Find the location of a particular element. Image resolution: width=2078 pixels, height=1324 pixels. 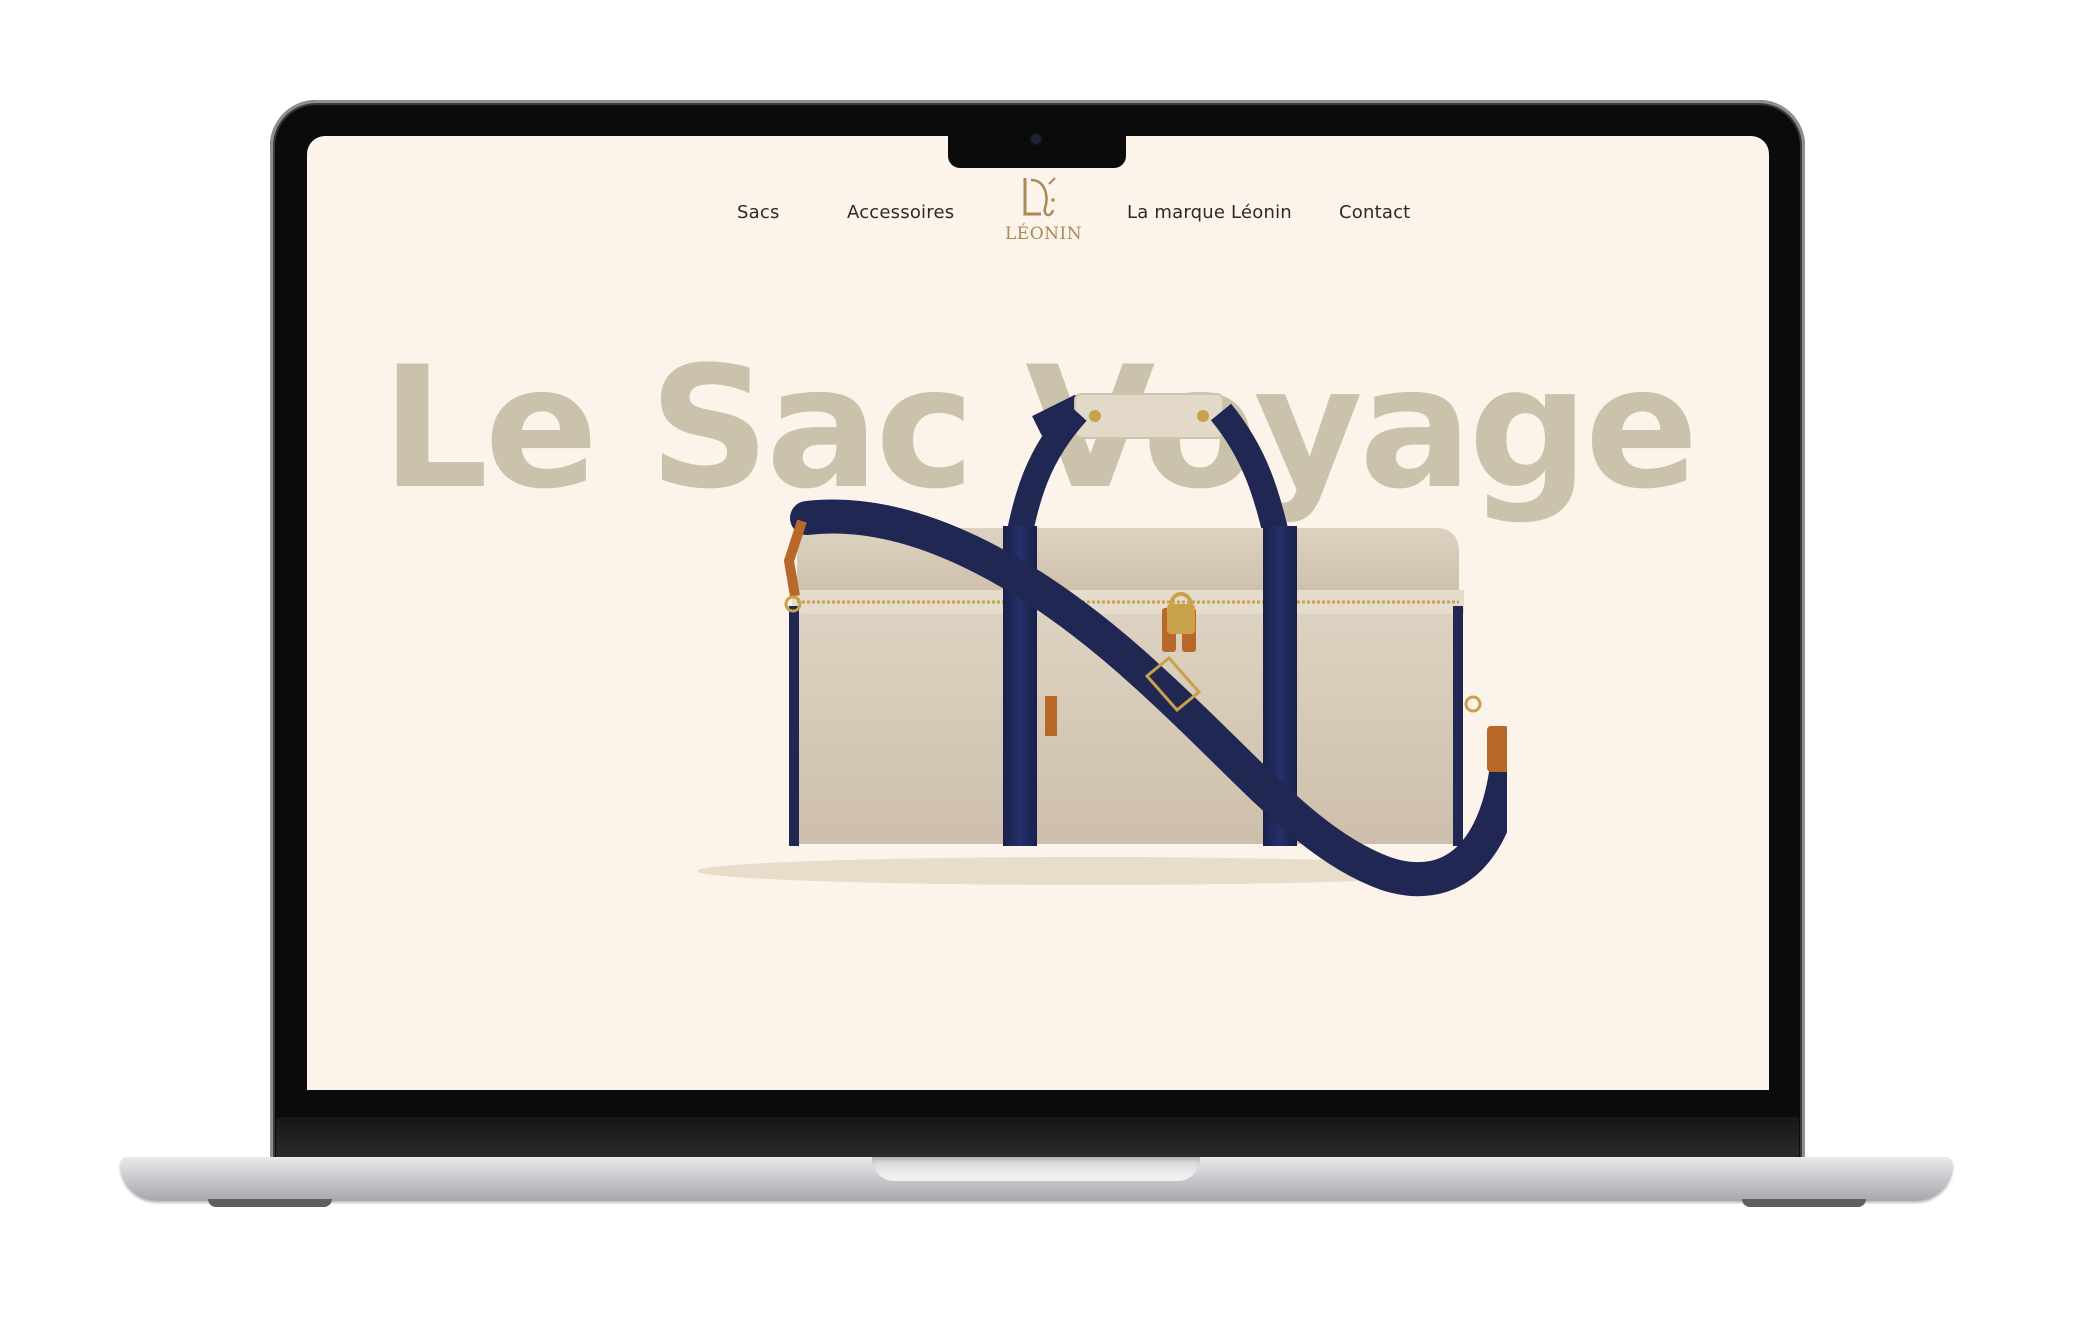

screen-bottom-bezel is located at coordinates (1037, 1137).